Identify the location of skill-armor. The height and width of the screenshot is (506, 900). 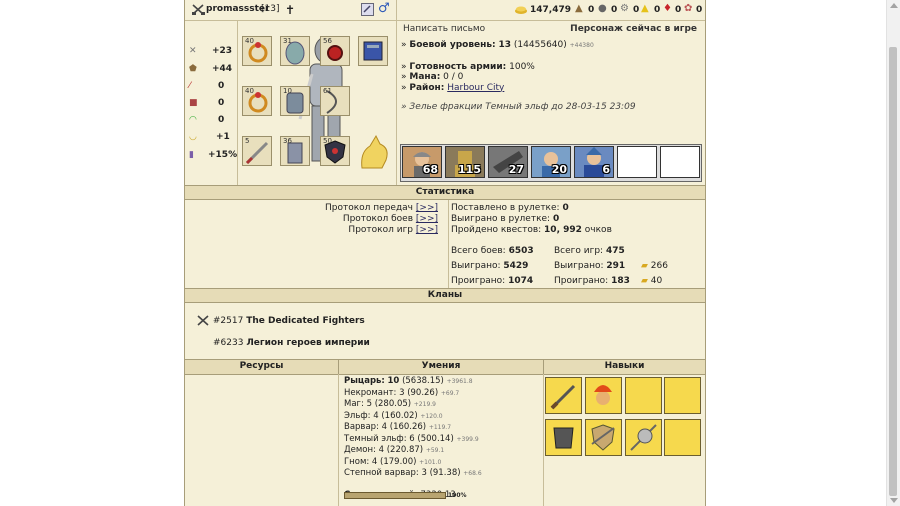
(563, 437).